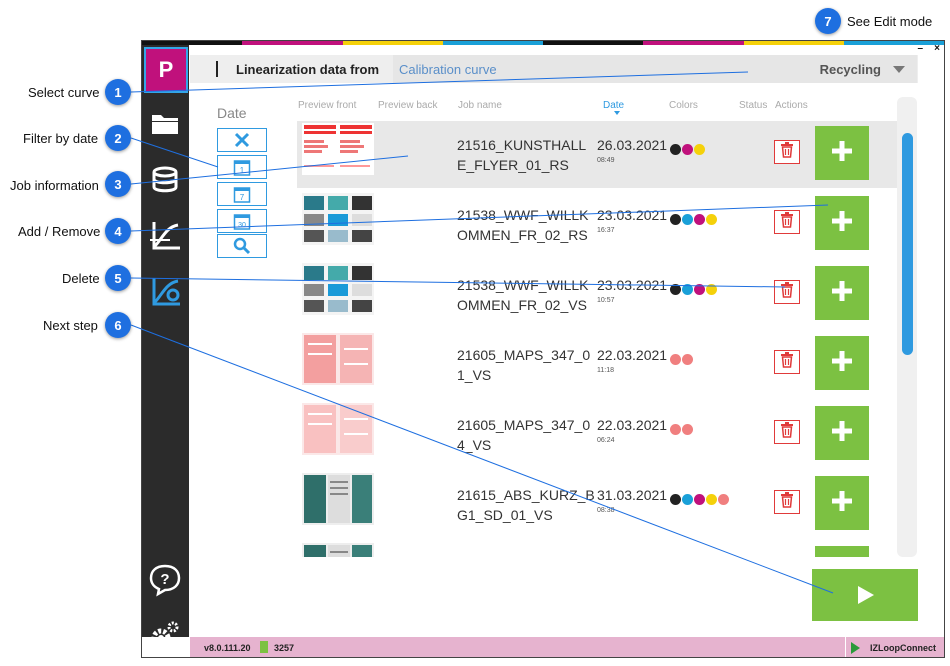 The image size is (950, 666). I want to click on job-name: 21538_WWF_WILLKOMMEN_FR_02_VS, so click(523, 295).